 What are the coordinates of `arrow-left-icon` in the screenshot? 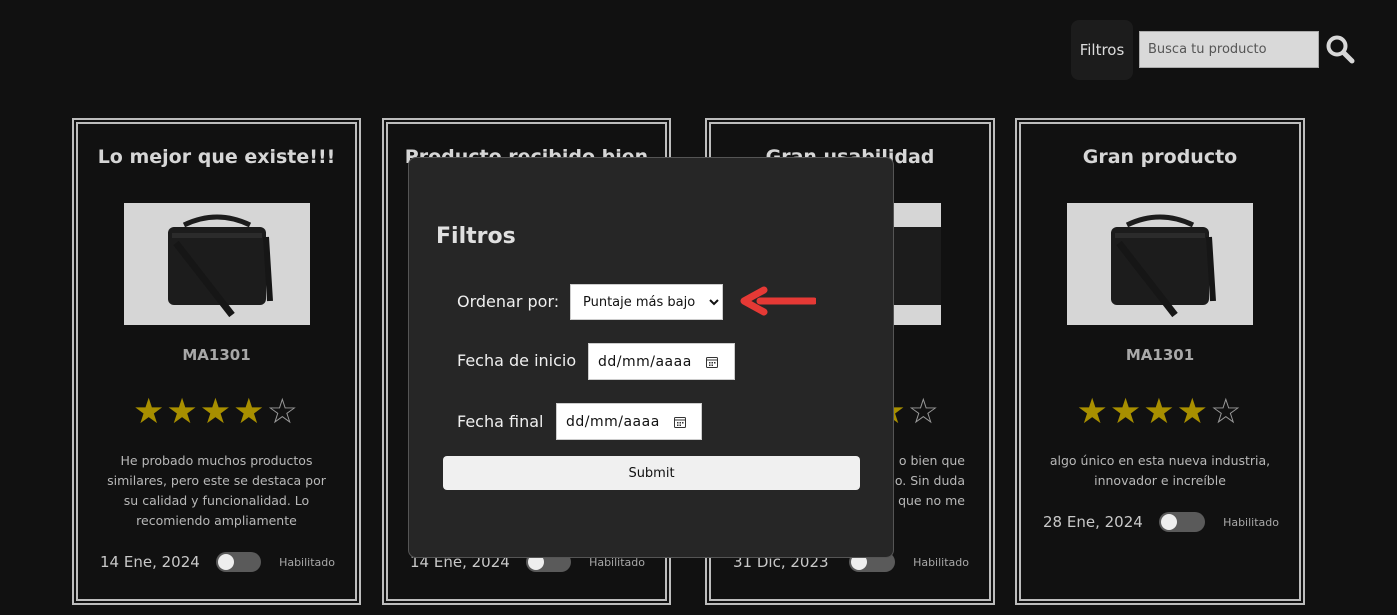 It's located at (778, 301).